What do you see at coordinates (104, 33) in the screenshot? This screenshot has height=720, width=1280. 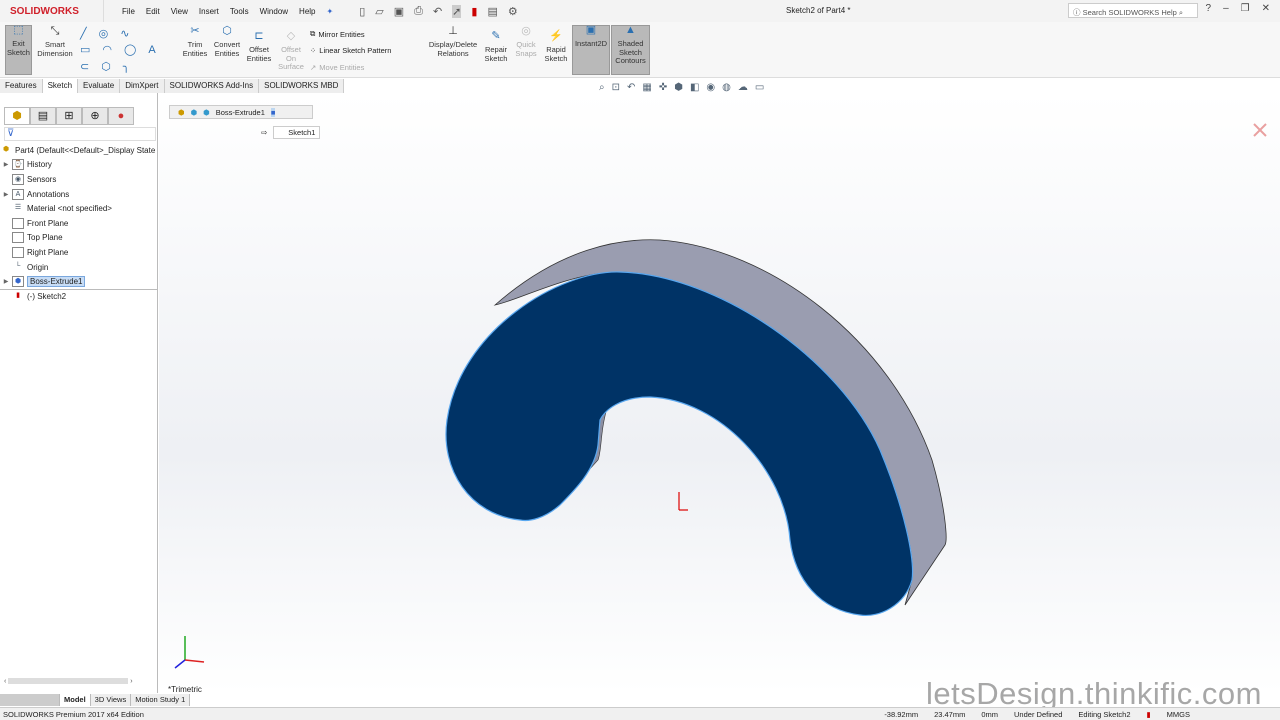 I see `circle-icon: ◎` at bounding box center [104, 33].